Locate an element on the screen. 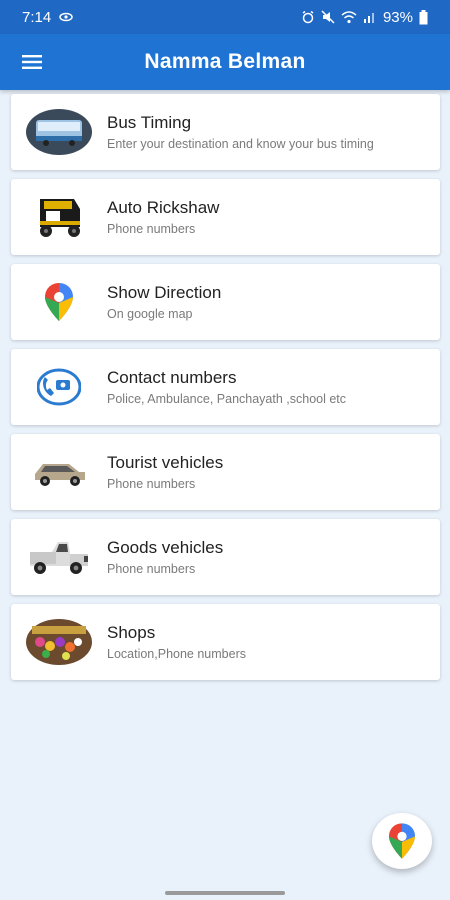 This screenshot has width=450, height=900. list-item-shops: Shops Location,Phone numbers is located at coordinates (225, 642).